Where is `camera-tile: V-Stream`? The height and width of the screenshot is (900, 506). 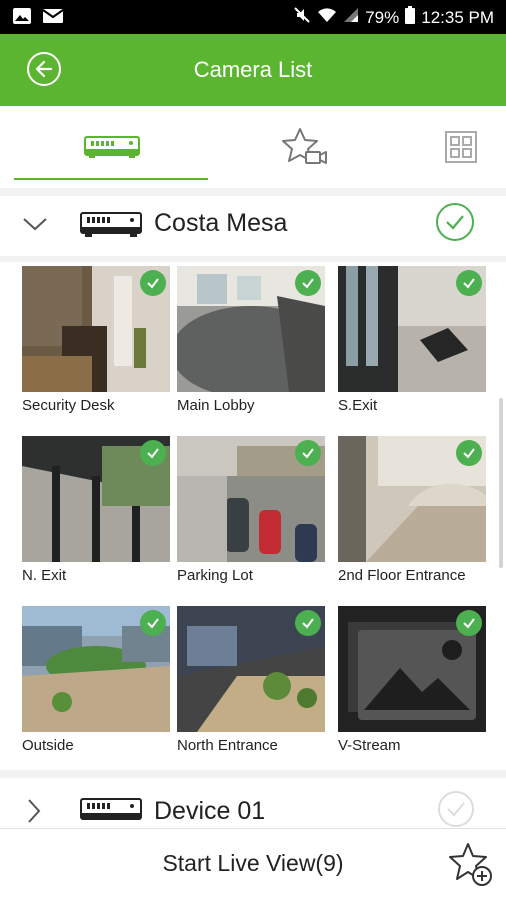
camera-tile: V-Stream is located at coordinates (412, 680).